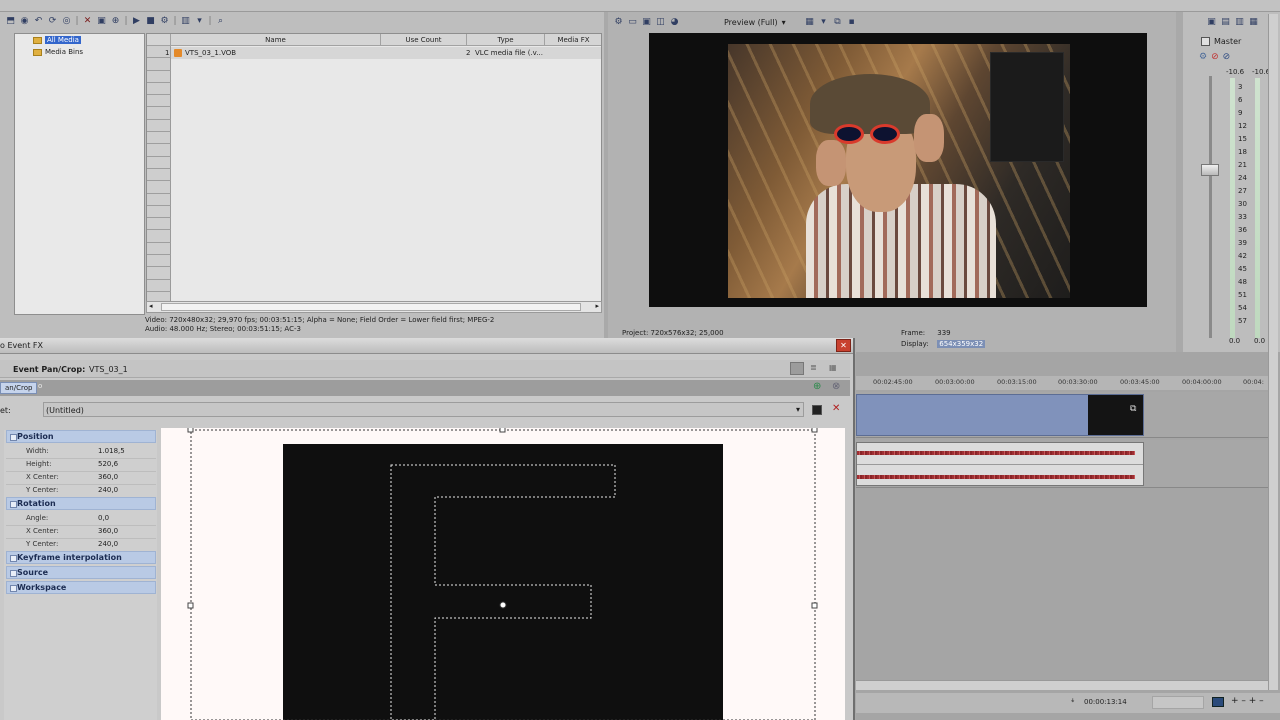 The width and height of the screenshot is (1280, 720). Describe the element at coordinates (660, 22) in the screenshot. I see `split-screen-icon: ◫` at that location.